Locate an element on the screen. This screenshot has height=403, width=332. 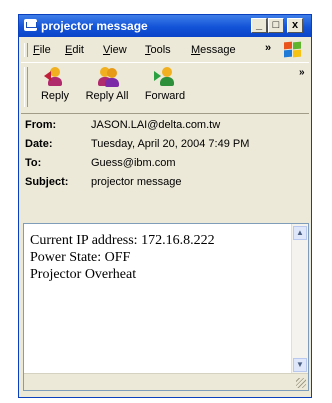
menu-overflow-chevron: » is located at coordinates (268, 48).